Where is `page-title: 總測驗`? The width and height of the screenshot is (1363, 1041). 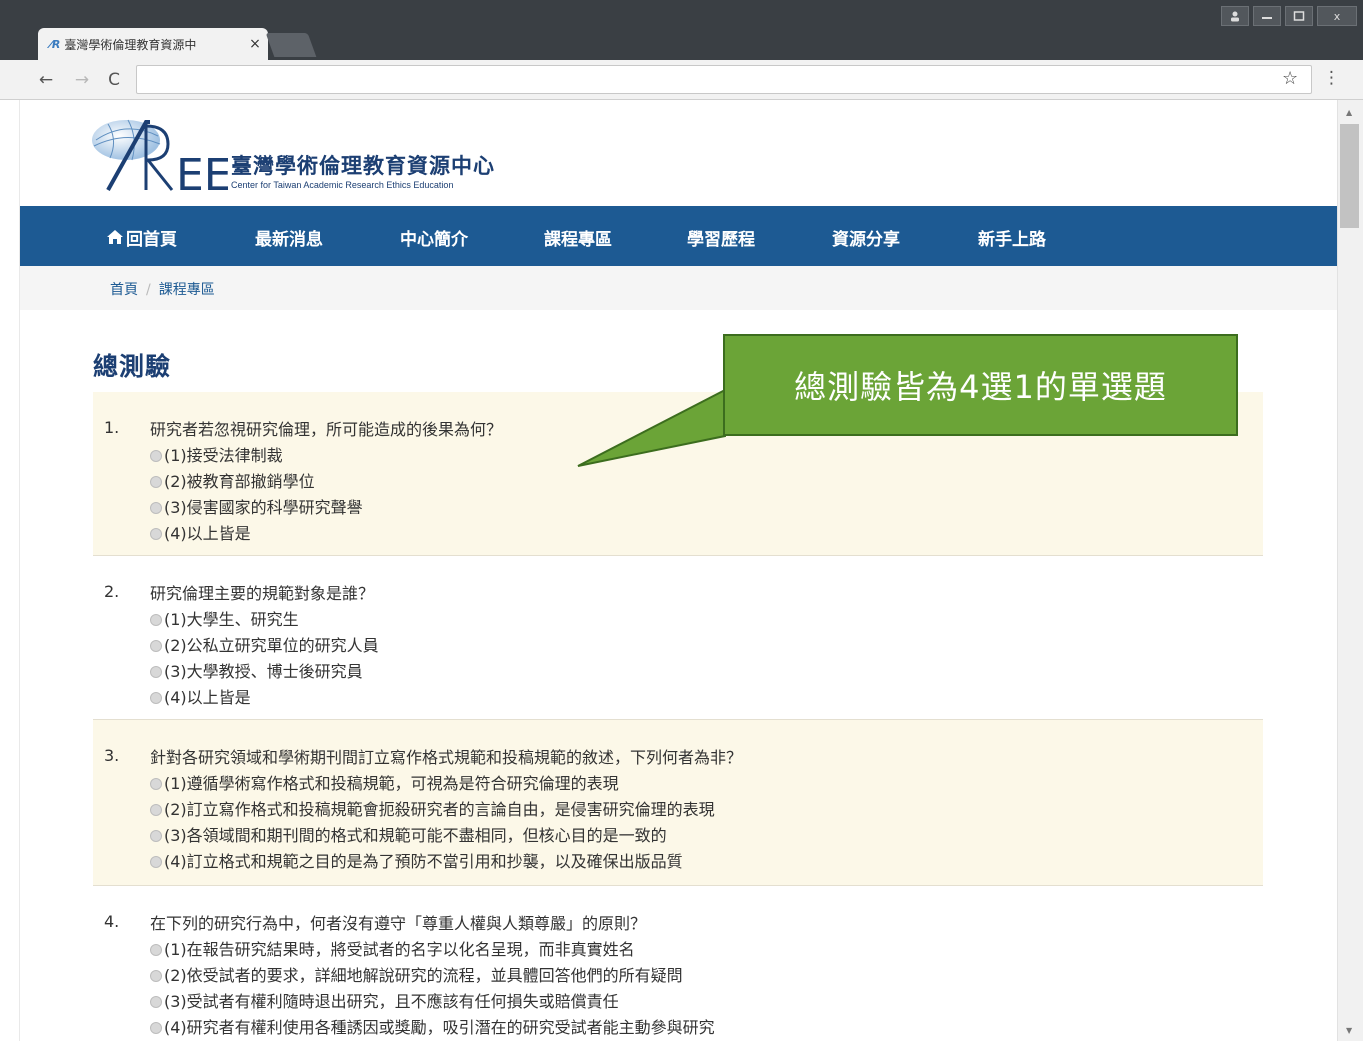 page-title: 總測驗 is located at coordinates (132, 366).